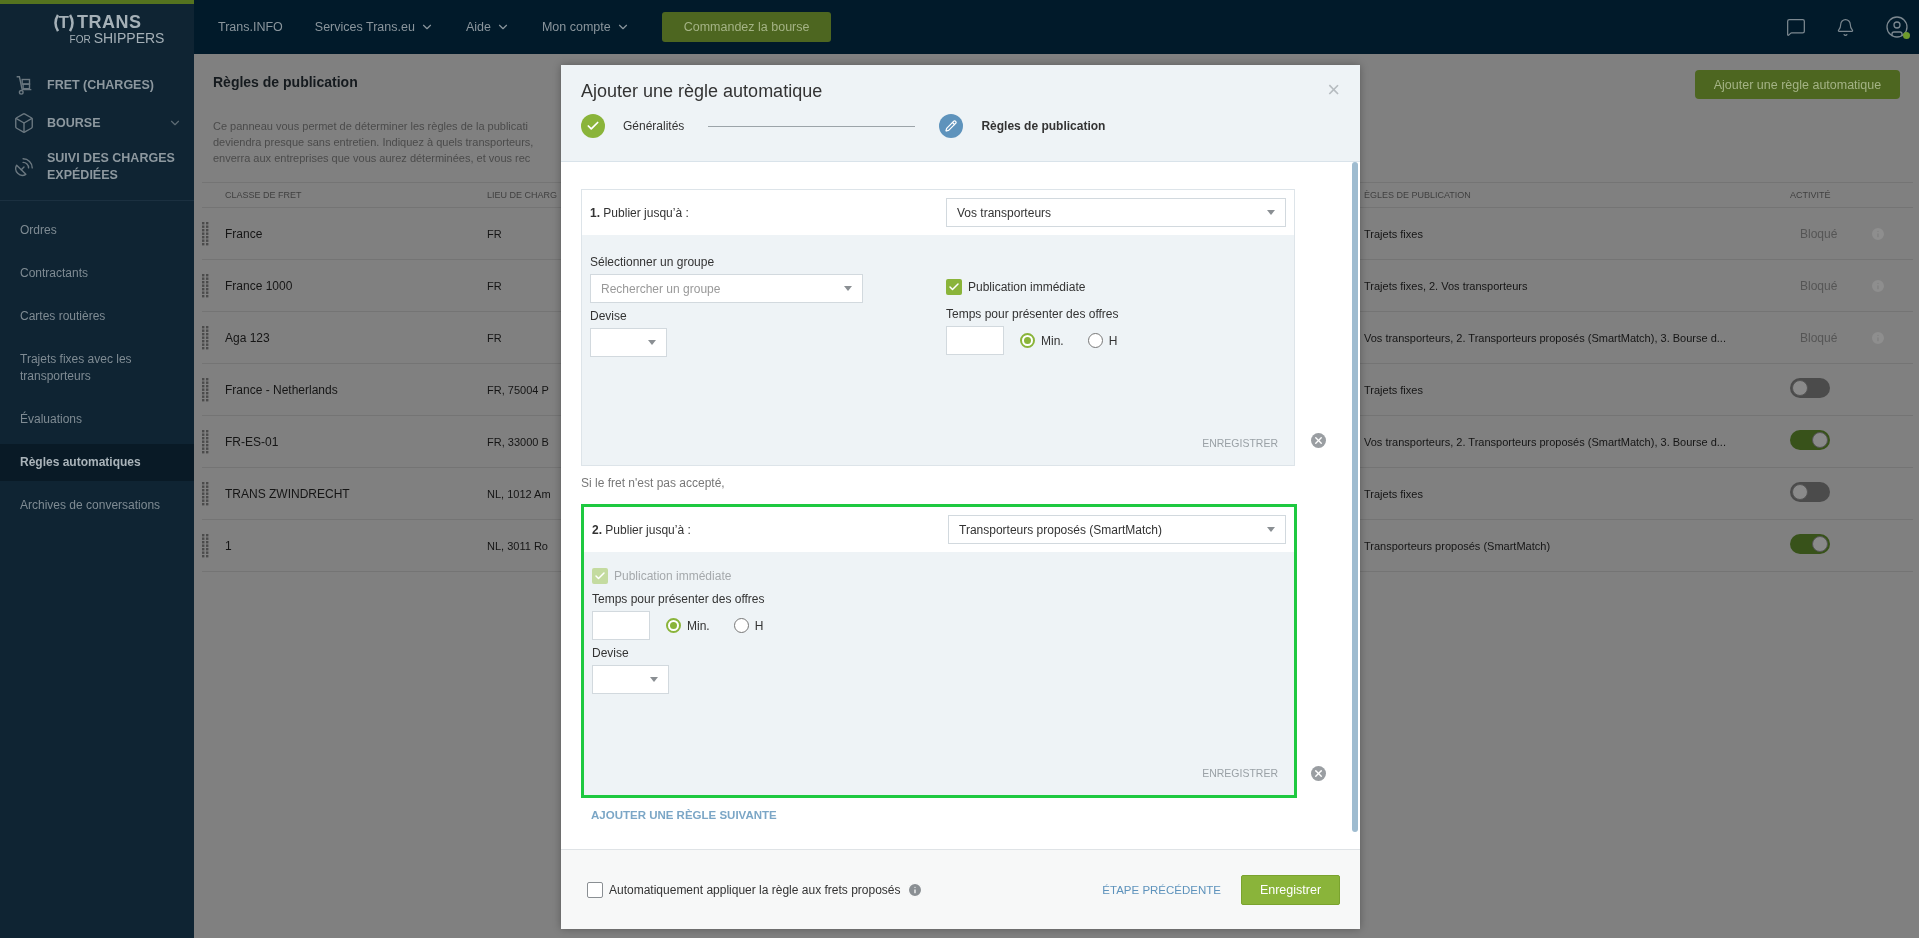 The image size is (1919, 938). Describe the element at coordinates (1458, 545) in the screenshot. I see `table-cell-text: Transporteurs proposés (SmartMatch)` at that location.